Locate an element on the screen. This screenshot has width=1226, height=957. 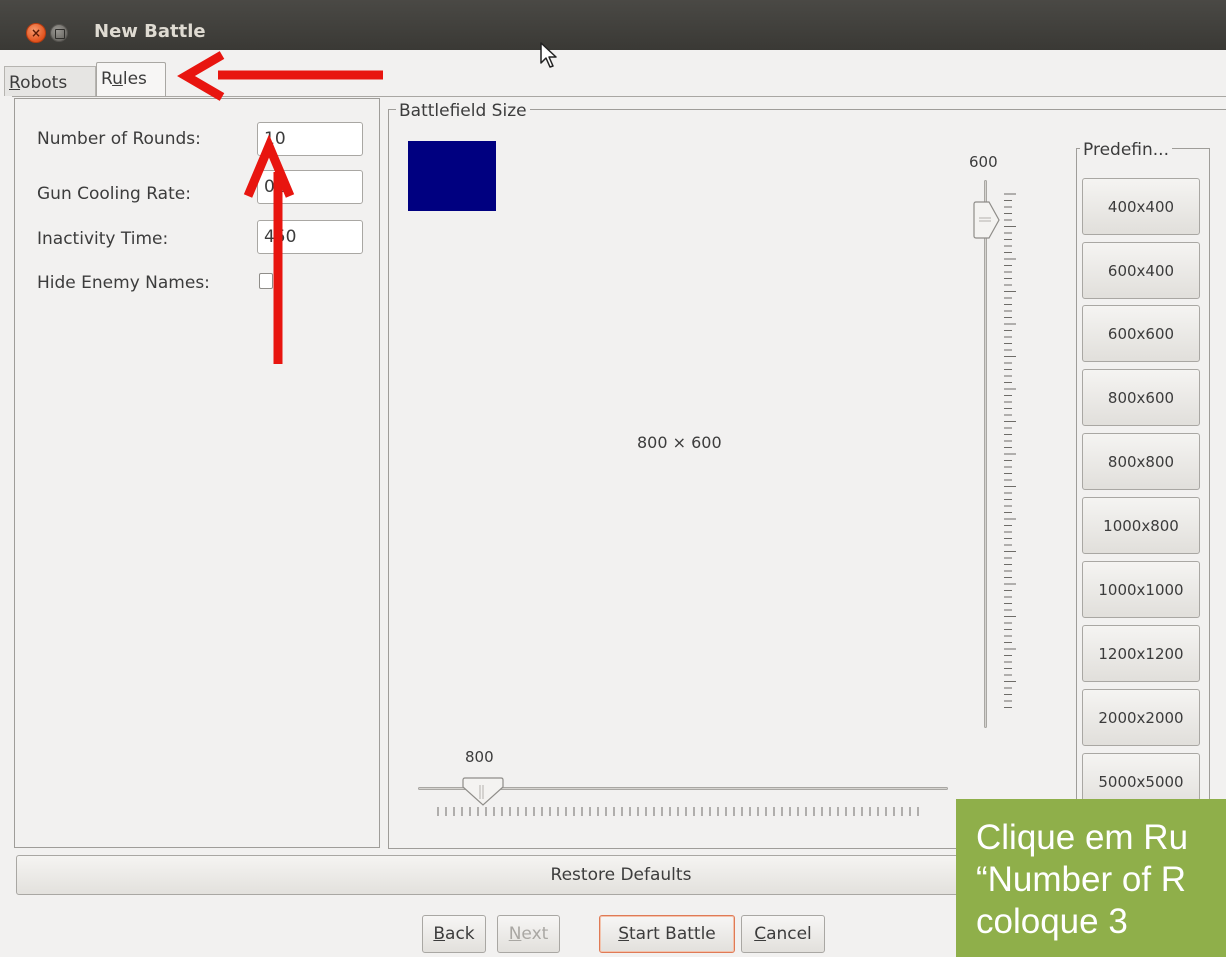
window-title: New Battle is located at coordinates (150, 31).